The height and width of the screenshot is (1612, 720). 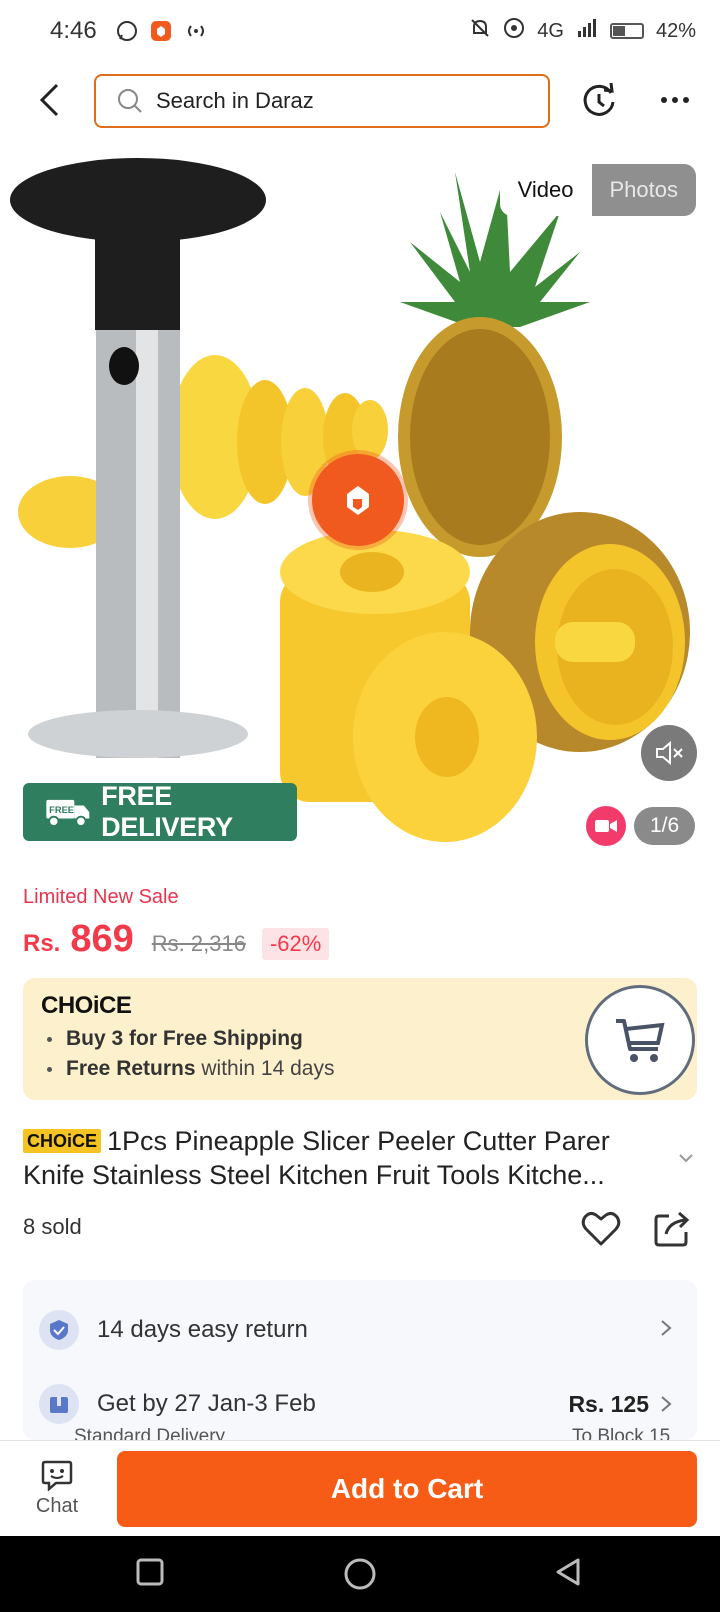 I want to click on free-delivery-badge: FREE FREE DELIVERY, so click(x=160, y=811).